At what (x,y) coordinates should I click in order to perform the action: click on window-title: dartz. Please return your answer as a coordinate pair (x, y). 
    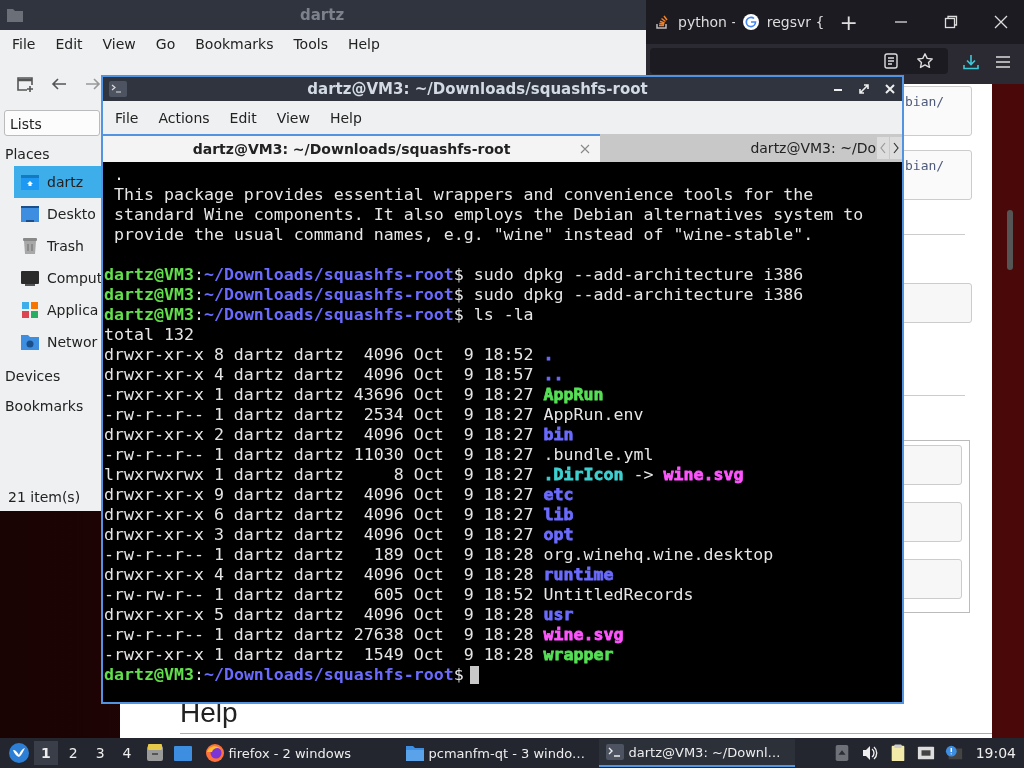
    Looking at the image, I should click on (322, 15).